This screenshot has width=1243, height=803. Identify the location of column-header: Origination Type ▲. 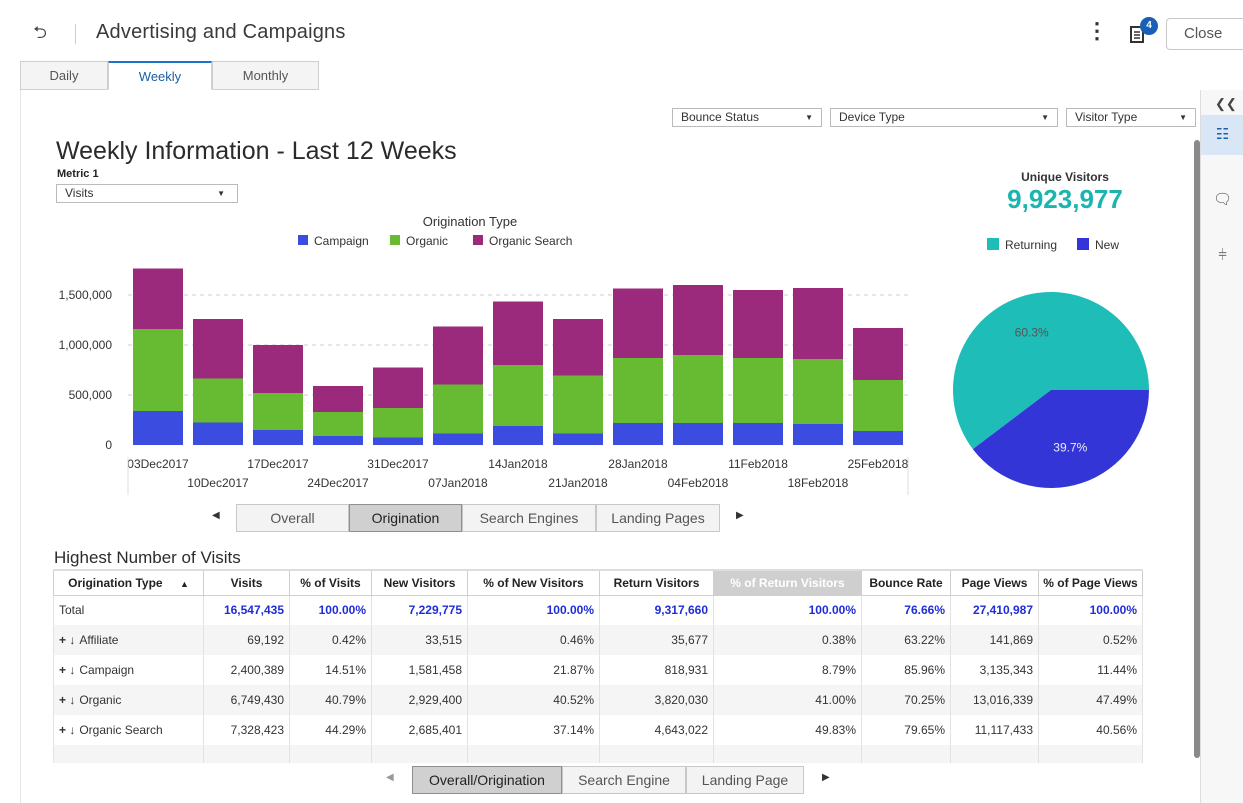
(128, 582).